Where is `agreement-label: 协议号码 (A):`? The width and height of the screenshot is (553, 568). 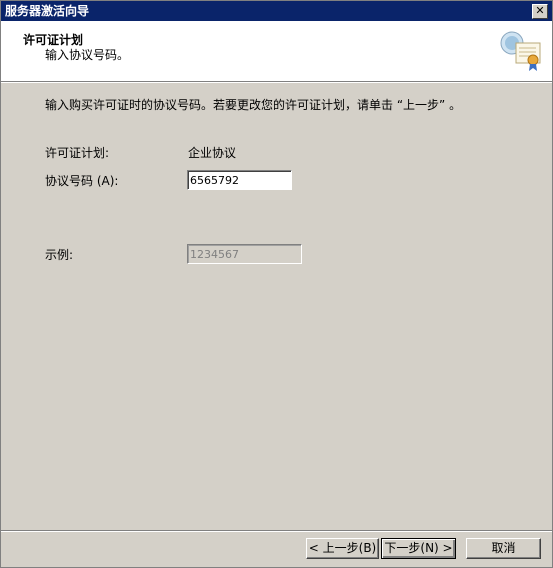 agreement-label: 协议号码 (A): is located at coordinates (82, 181).